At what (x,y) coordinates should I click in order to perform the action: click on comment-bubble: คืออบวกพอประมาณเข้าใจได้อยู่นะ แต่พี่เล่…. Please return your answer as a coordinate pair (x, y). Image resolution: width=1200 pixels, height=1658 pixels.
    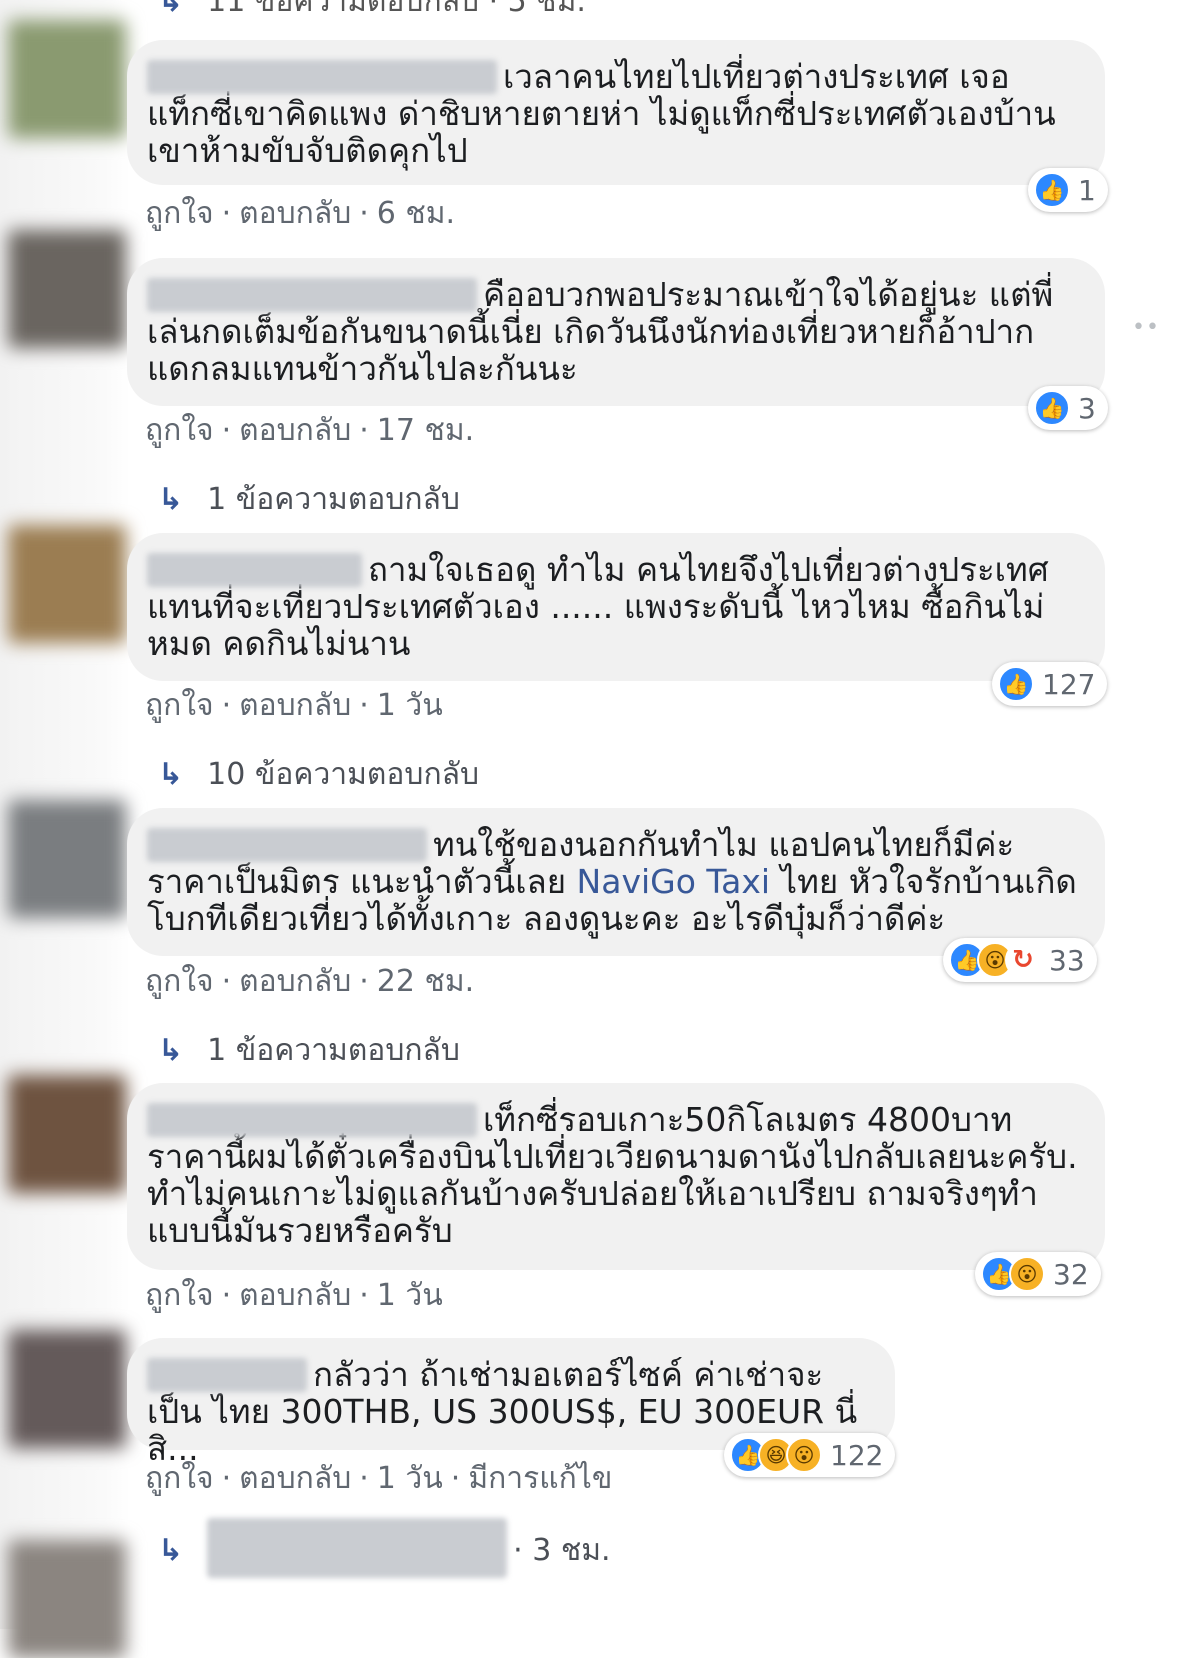
    Looking at the image, I should click on (616, 332).